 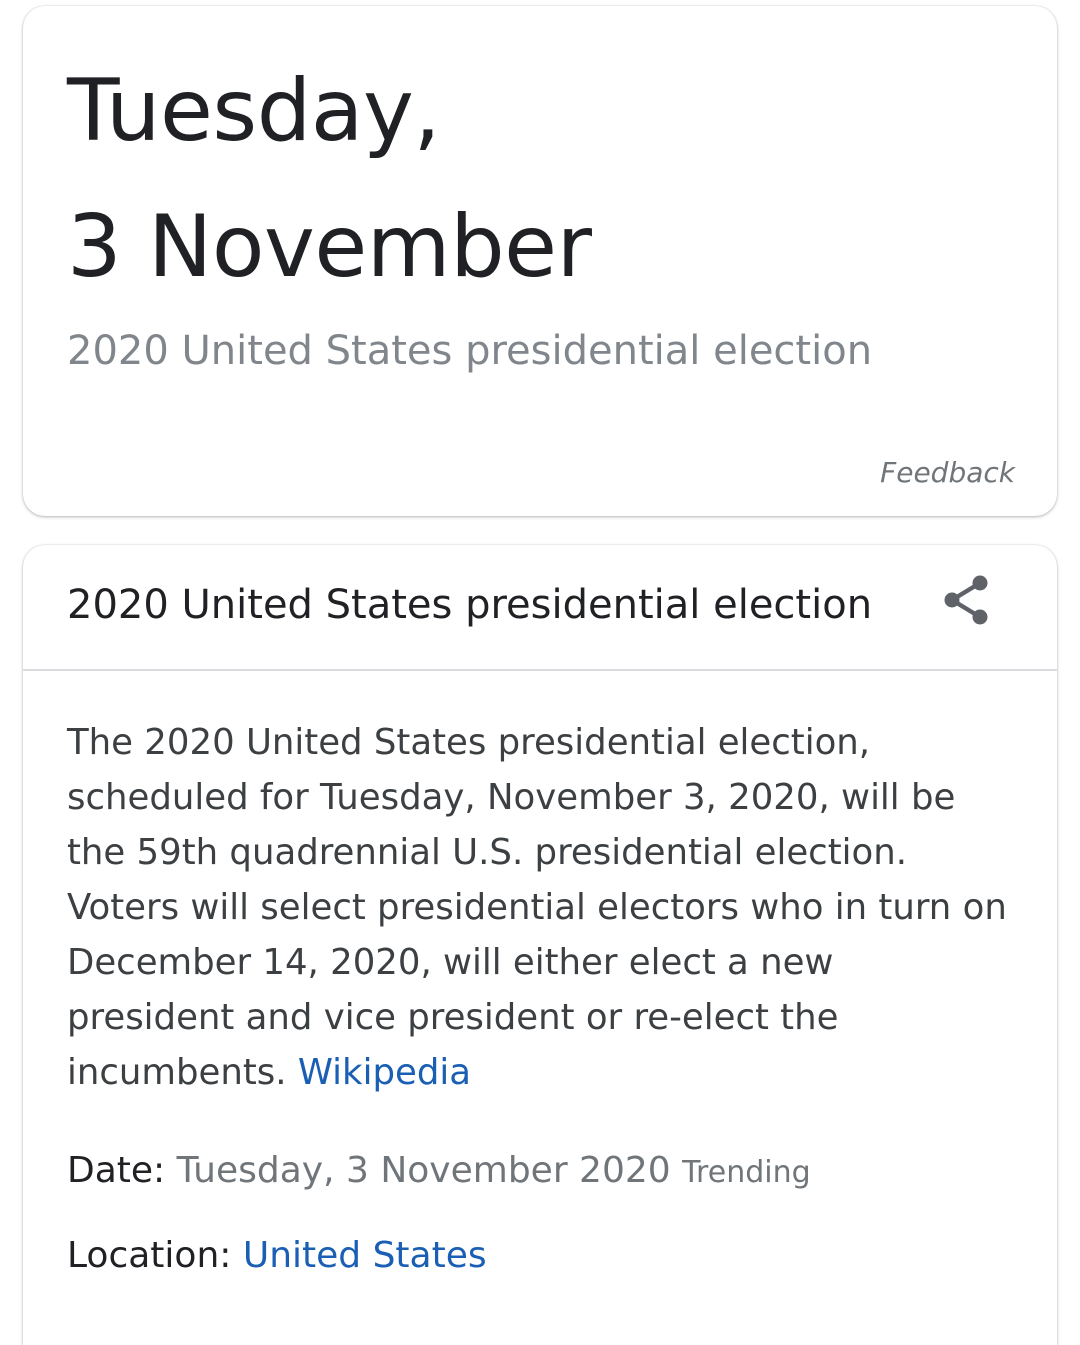 What do you see at coordinates (384, 1072) in the screenshot?
I see `wikipedia-source-link: Wikipedia` at bounding box center [384, 1072].